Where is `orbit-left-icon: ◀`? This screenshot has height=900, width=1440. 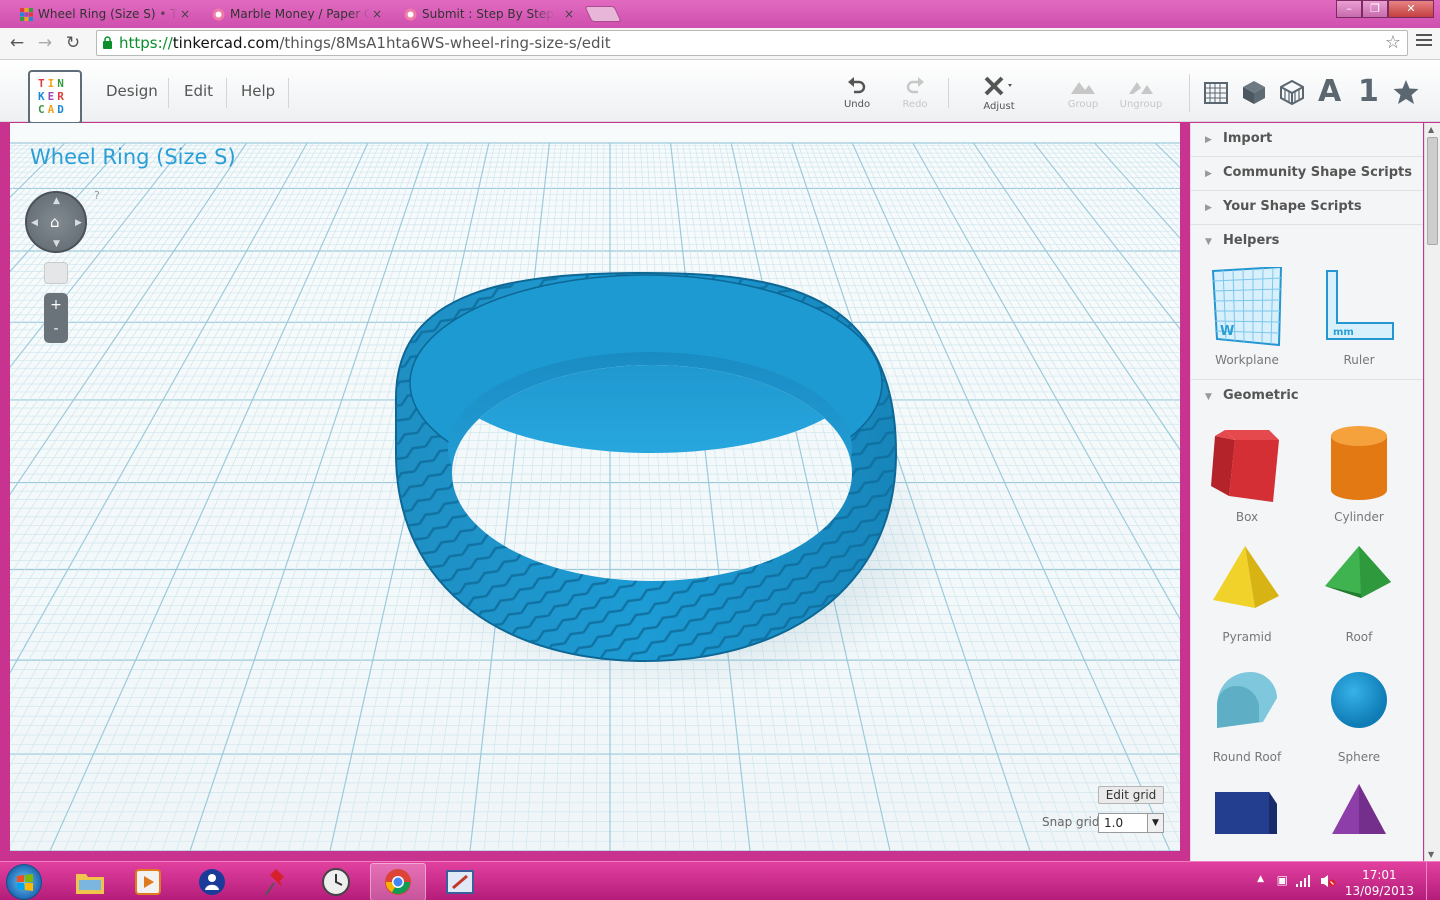
orbit-left-icon: ◀ is located at coordinates (34, 223).